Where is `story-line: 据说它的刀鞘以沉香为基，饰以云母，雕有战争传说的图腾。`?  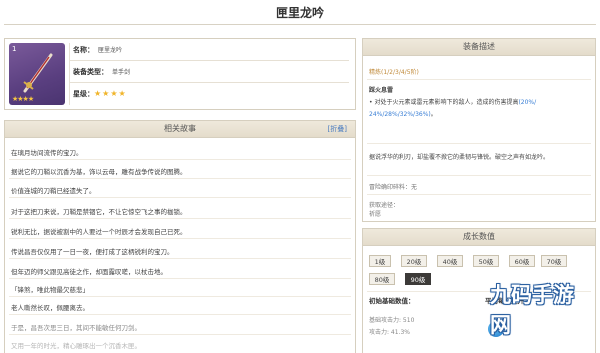 story-line: 据说它的刀鞘以沉香为基，饰以云母，雕有战争传说的图腾。 is located at coordinates (99, 172).